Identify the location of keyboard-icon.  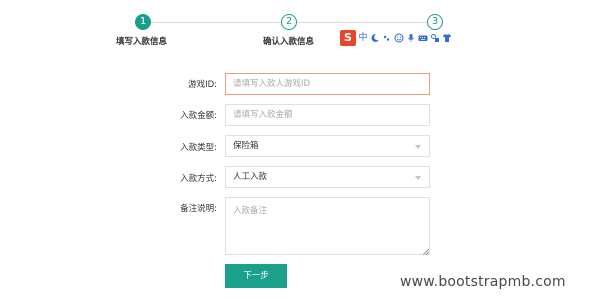
(423, 38).